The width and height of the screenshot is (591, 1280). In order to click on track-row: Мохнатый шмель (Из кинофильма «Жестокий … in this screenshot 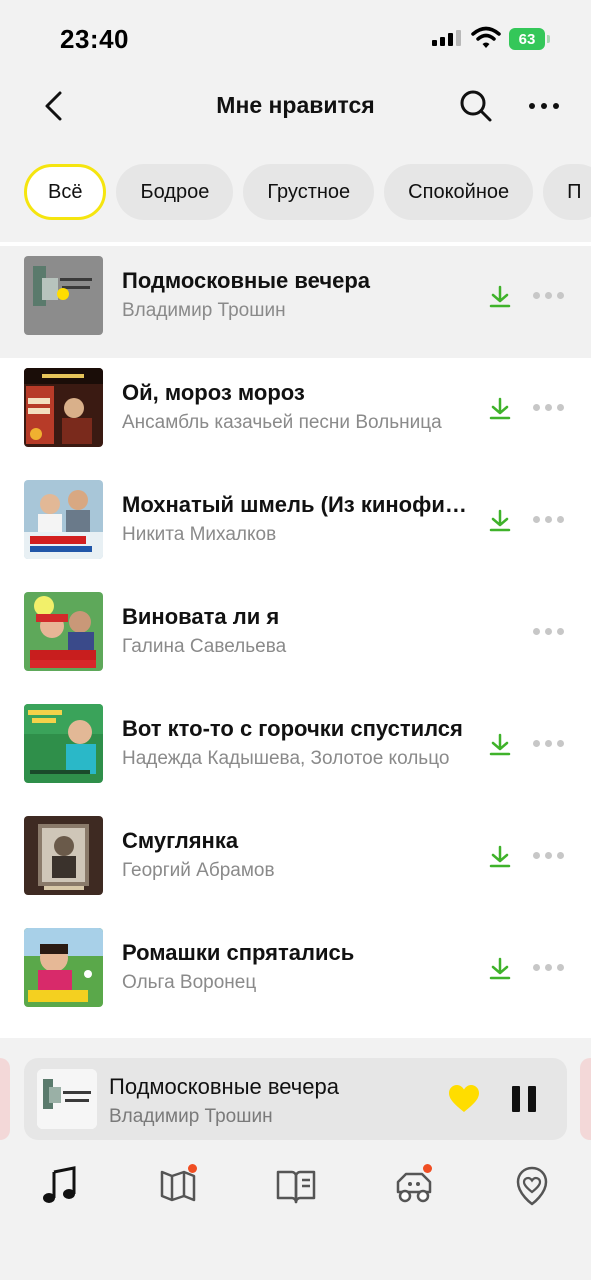, I will do `click(295, 526)`.